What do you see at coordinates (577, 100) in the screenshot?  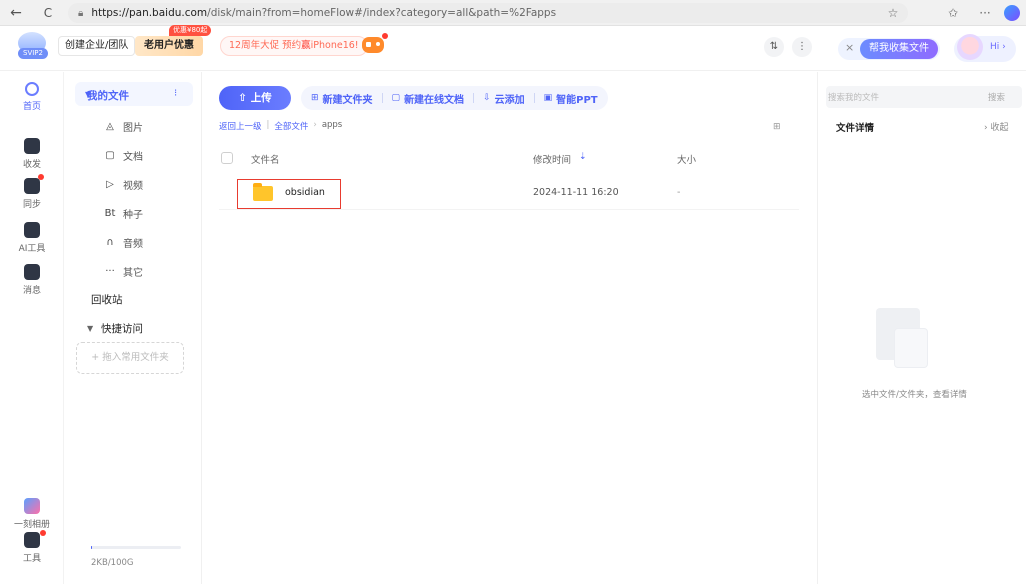 I see `smart-ppt-label: 智能PPT` at bounding box center [577, 100].